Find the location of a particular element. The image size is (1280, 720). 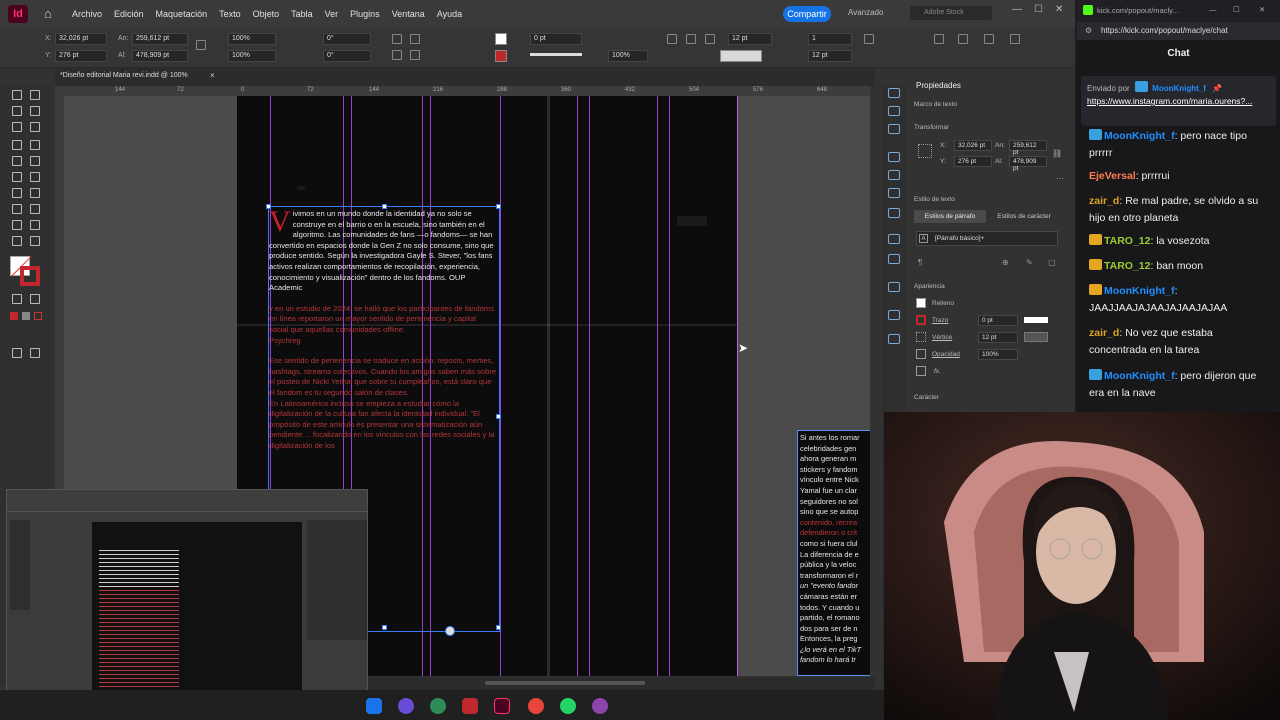

delete-style-icon: ▢ is located at coordinates (1052, 262).